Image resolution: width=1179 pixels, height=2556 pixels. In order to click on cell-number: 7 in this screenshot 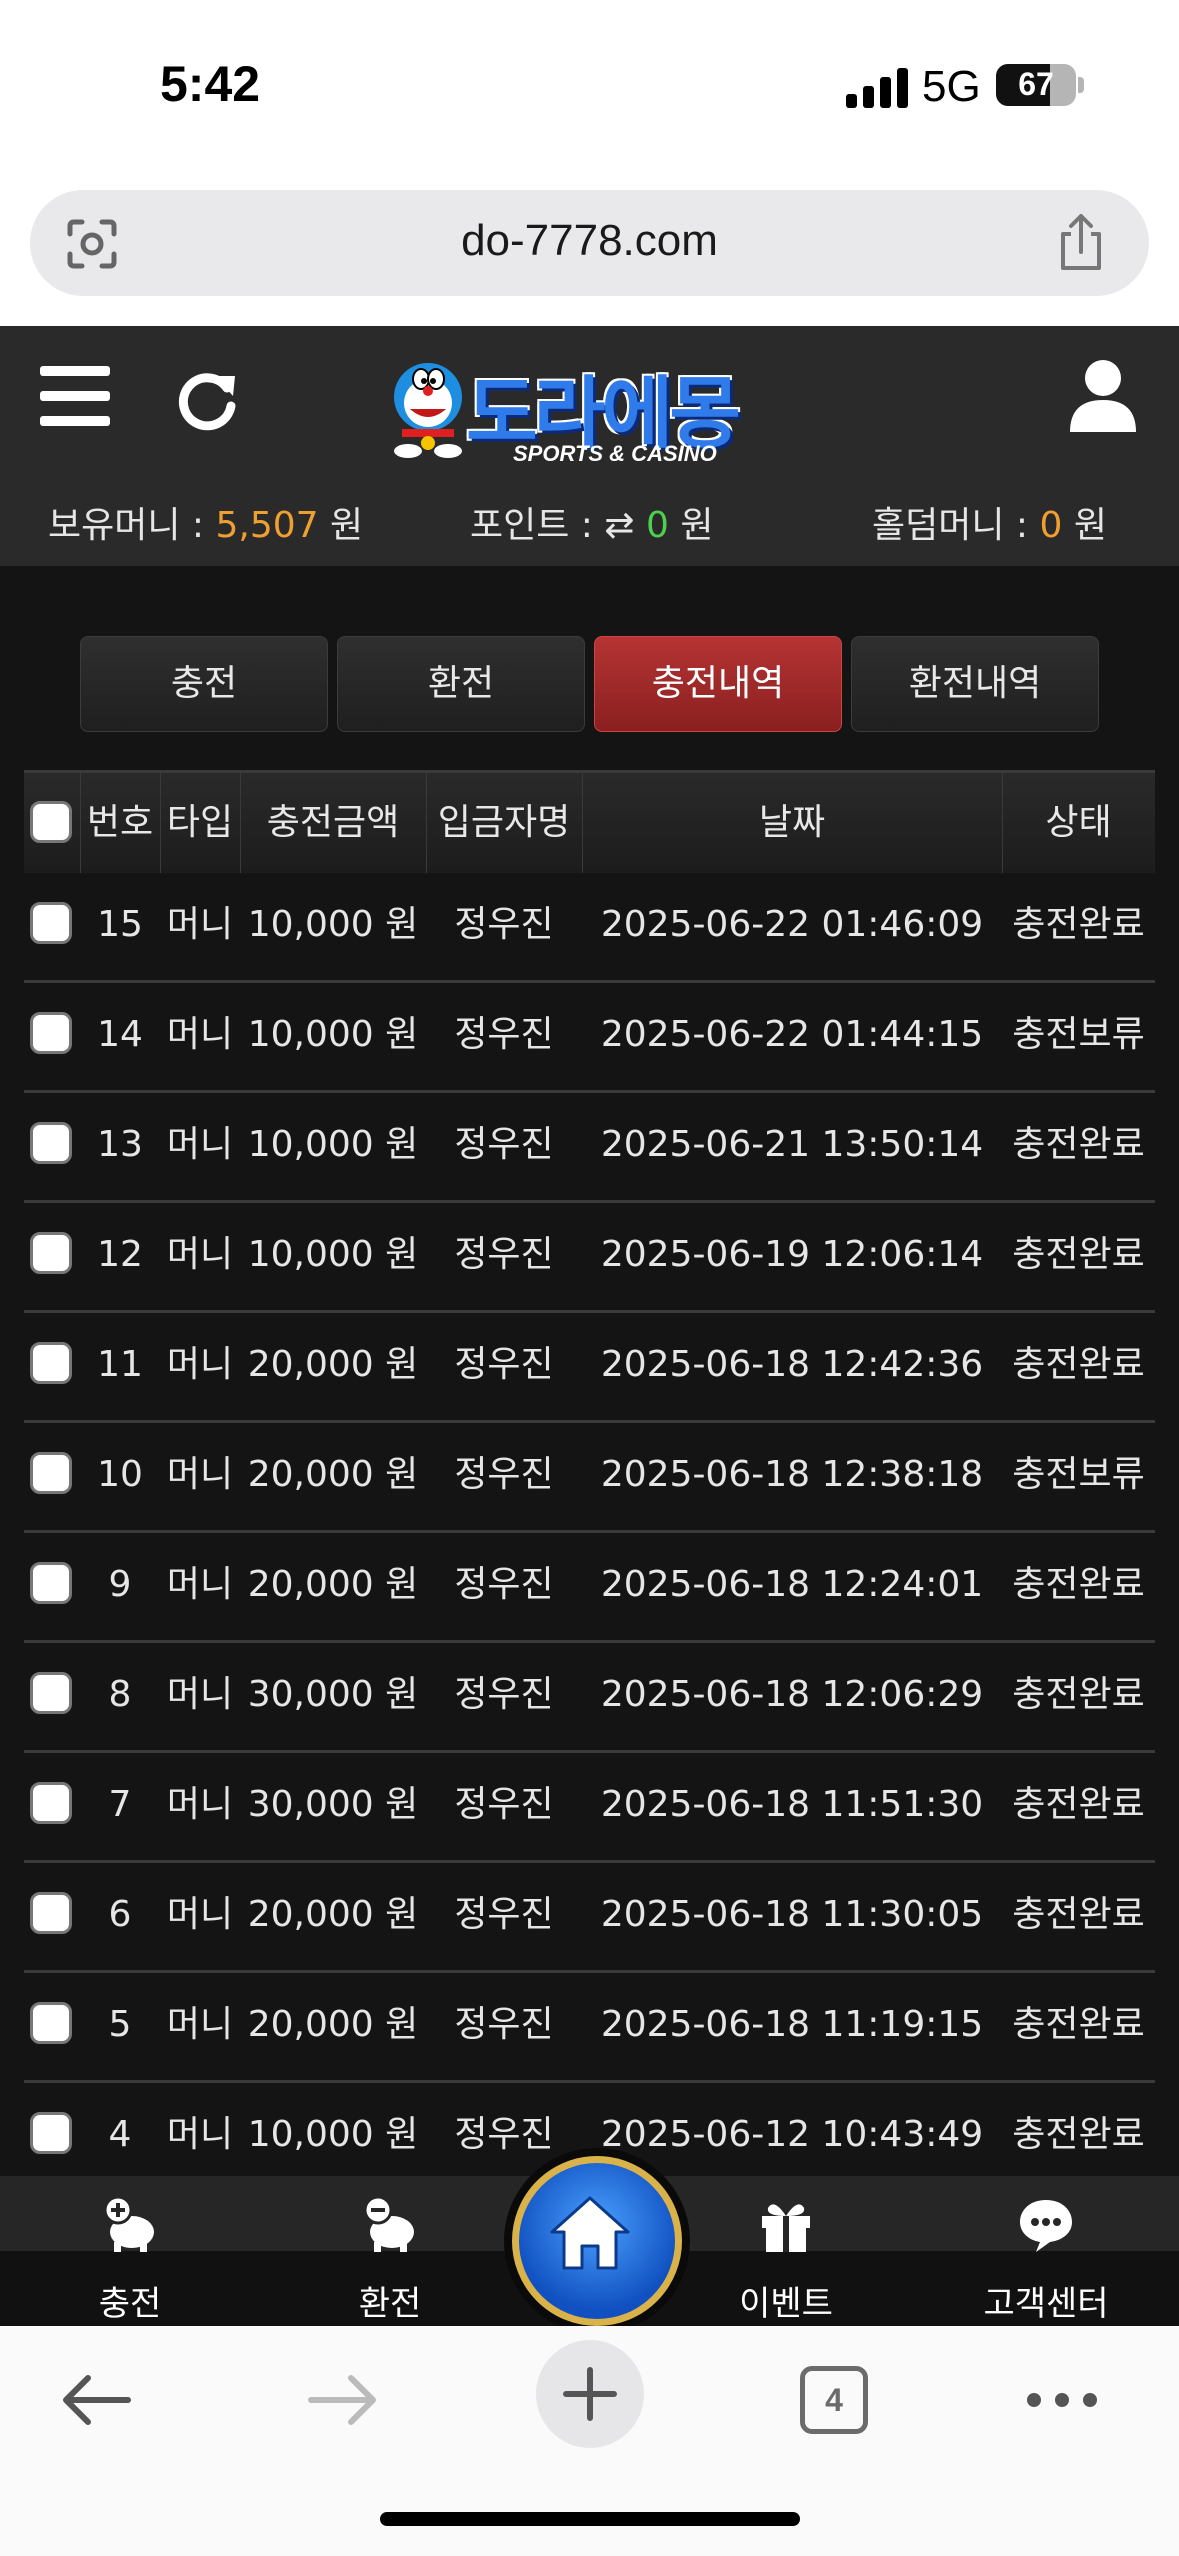, I will do `click(120, 1804)`.